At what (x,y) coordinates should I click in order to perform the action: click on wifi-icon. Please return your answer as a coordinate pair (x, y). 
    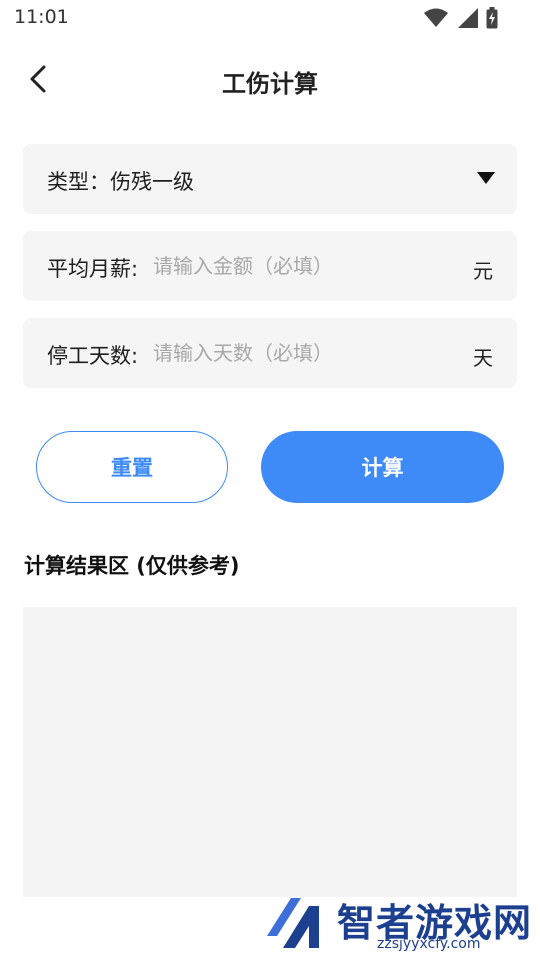
    Looking at the image, I should click on (436, 17).